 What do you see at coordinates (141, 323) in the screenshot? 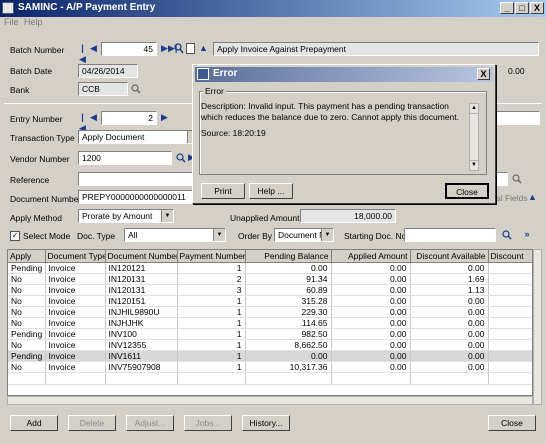
I see `table-cell: INJHJHK` at bounding box center [141, 323].